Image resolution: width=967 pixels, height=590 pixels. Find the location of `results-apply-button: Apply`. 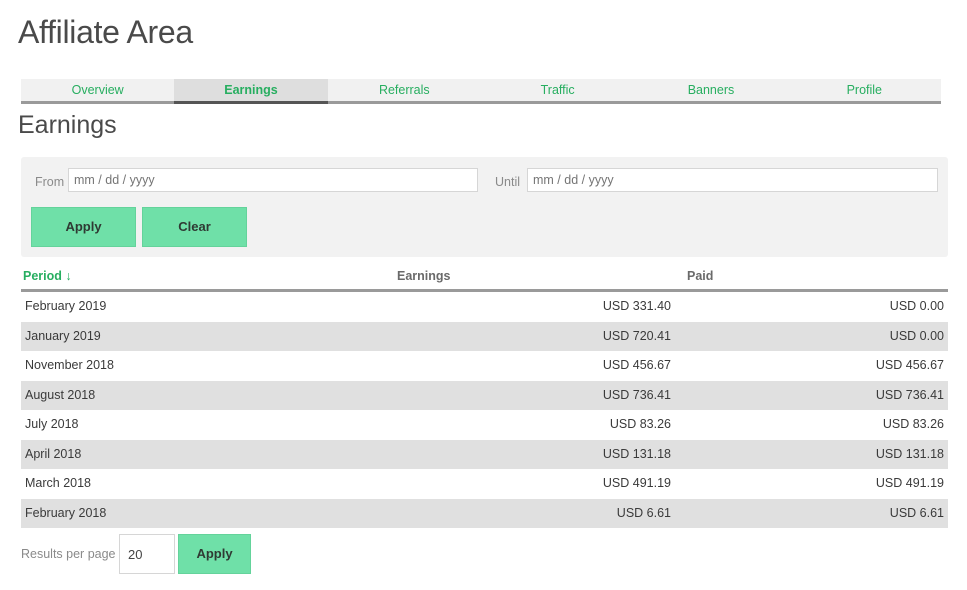

results-apply-button: Apply is located at coordinates (214, 554).